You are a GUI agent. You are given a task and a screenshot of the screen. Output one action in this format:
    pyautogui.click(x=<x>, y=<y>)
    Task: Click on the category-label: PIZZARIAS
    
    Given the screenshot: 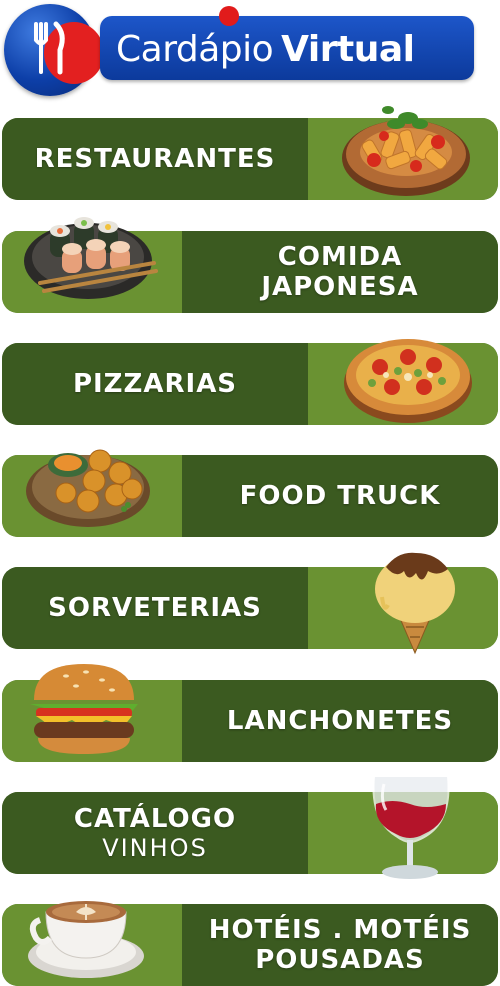 What is the action you would take?
    pyautogui.click(x=155, y=384)
    